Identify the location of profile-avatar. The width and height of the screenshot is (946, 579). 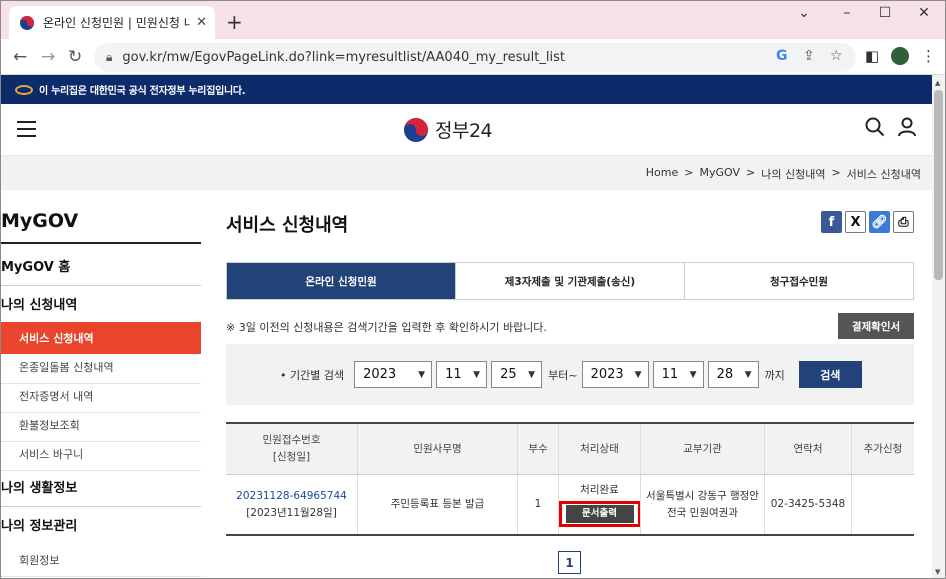
(900, 56).